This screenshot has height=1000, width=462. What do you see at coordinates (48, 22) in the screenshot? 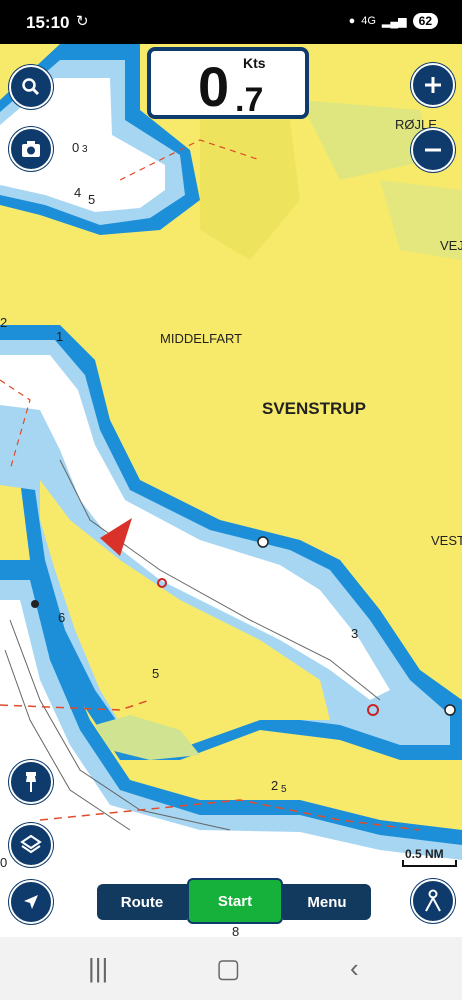
I see `status-time: 15:10` at bounding box center [48, 22].